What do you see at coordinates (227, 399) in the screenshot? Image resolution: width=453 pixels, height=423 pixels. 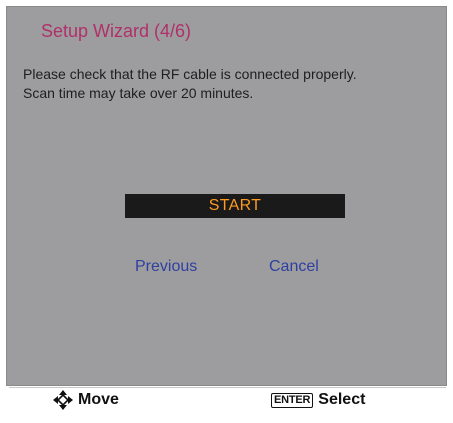 I see `key-hint-bar: Move ENTER Select` at bounding box center [227, 399].